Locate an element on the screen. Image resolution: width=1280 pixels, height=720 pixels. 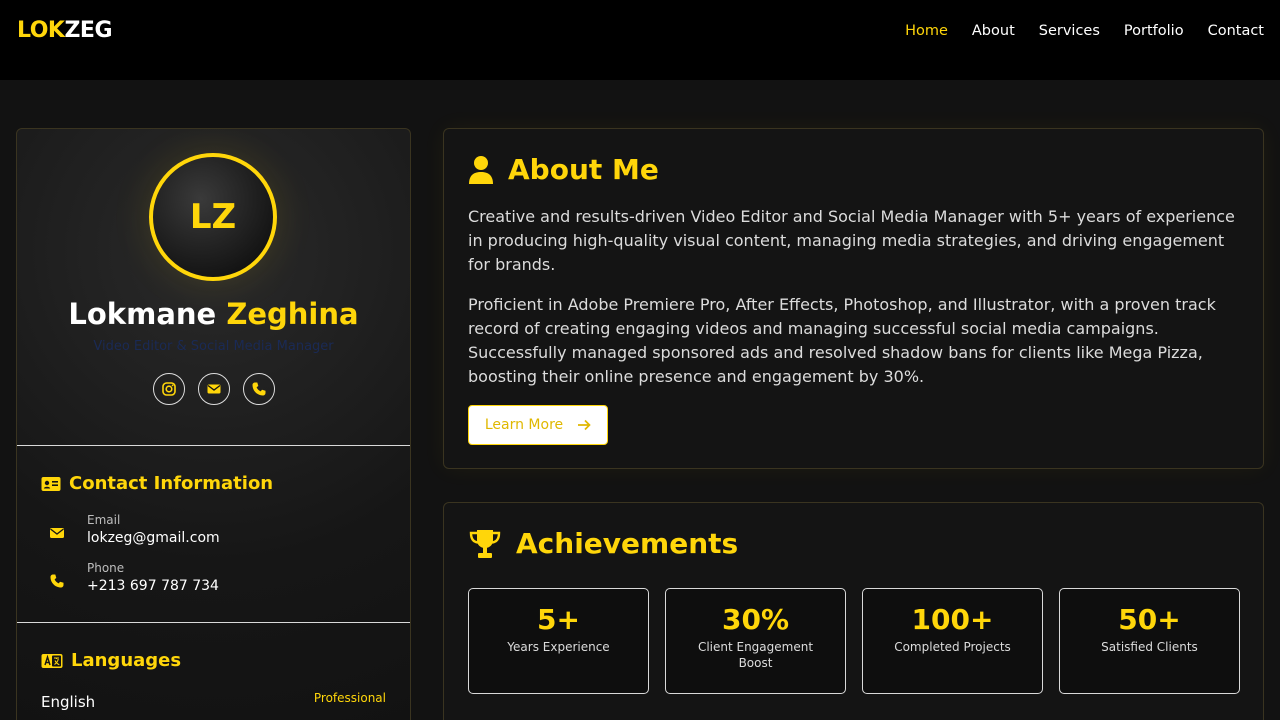
social-links is located at coordinates (214, 389).